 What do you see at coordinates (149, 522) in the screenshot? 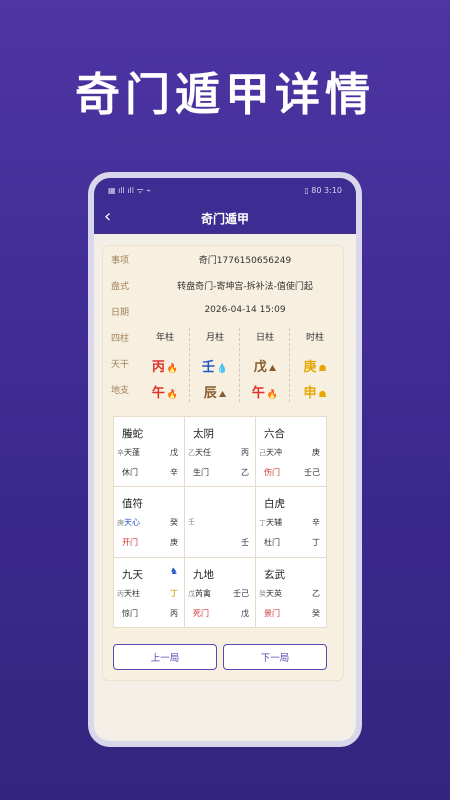
I see `palace-cell: 值符 庚天心癸开门庚` at bounding box center [149, 522].